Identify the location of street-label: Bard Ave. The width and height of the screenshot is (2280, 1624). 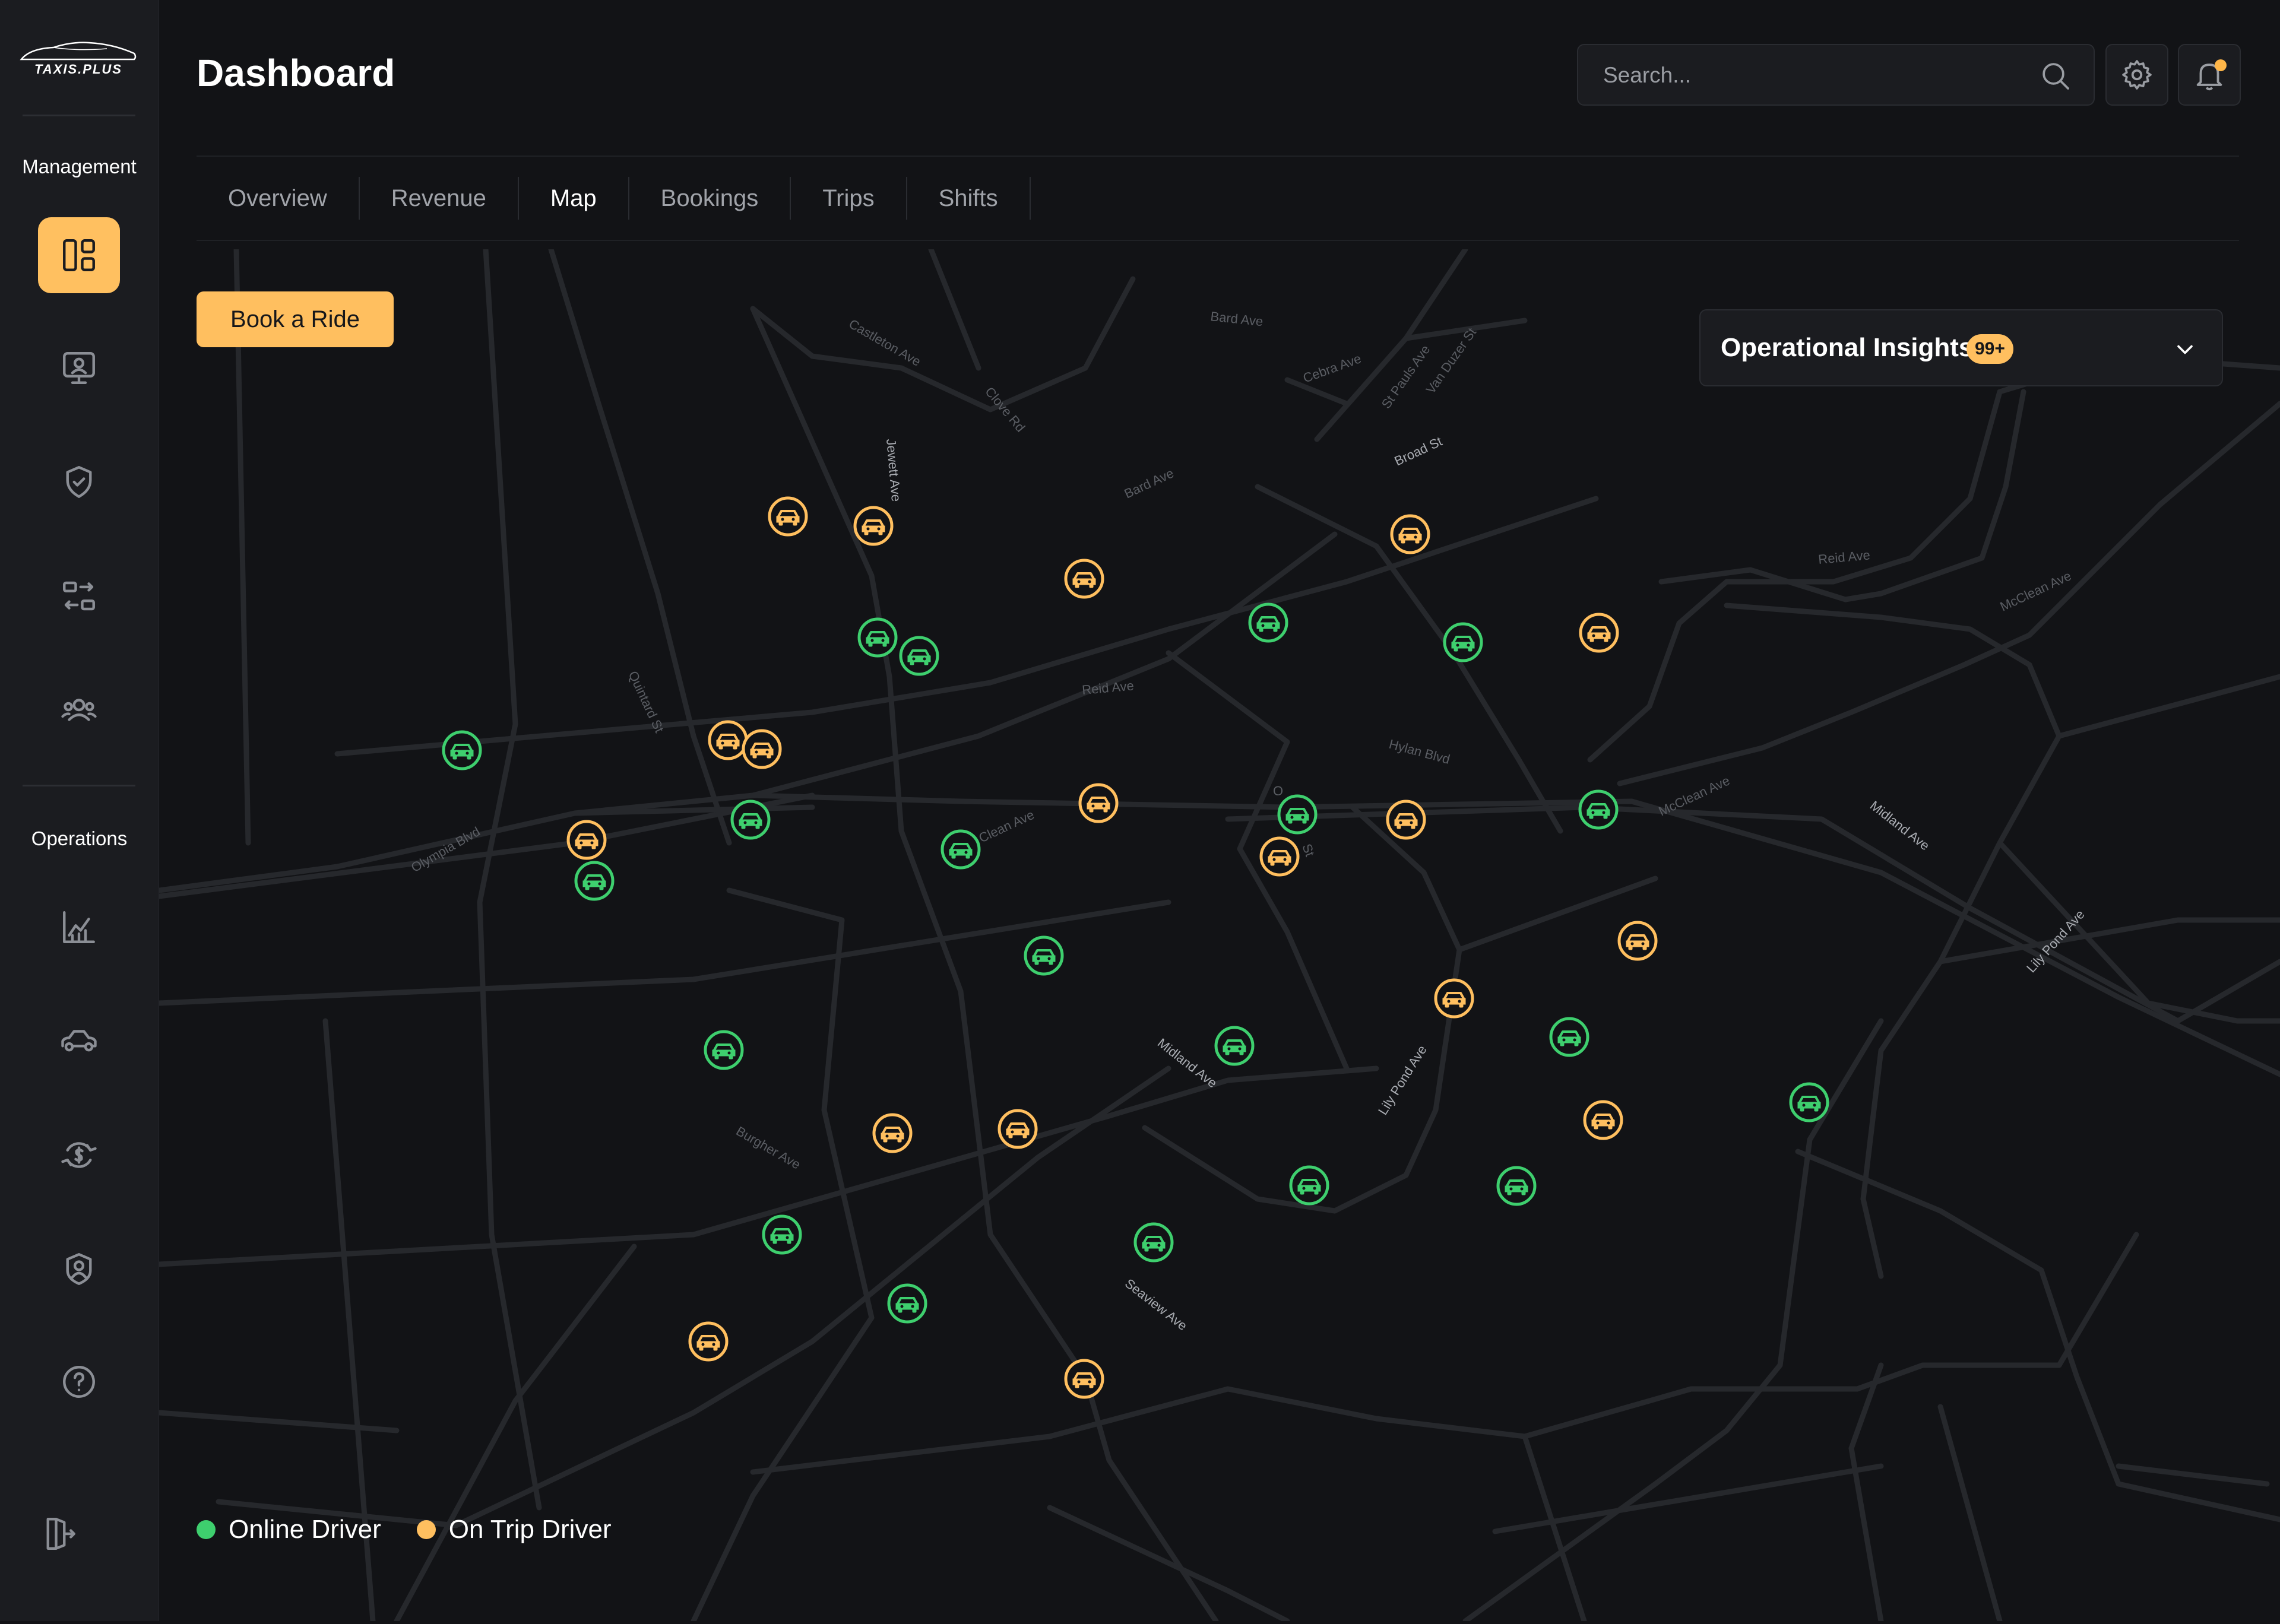
(1149, 483).